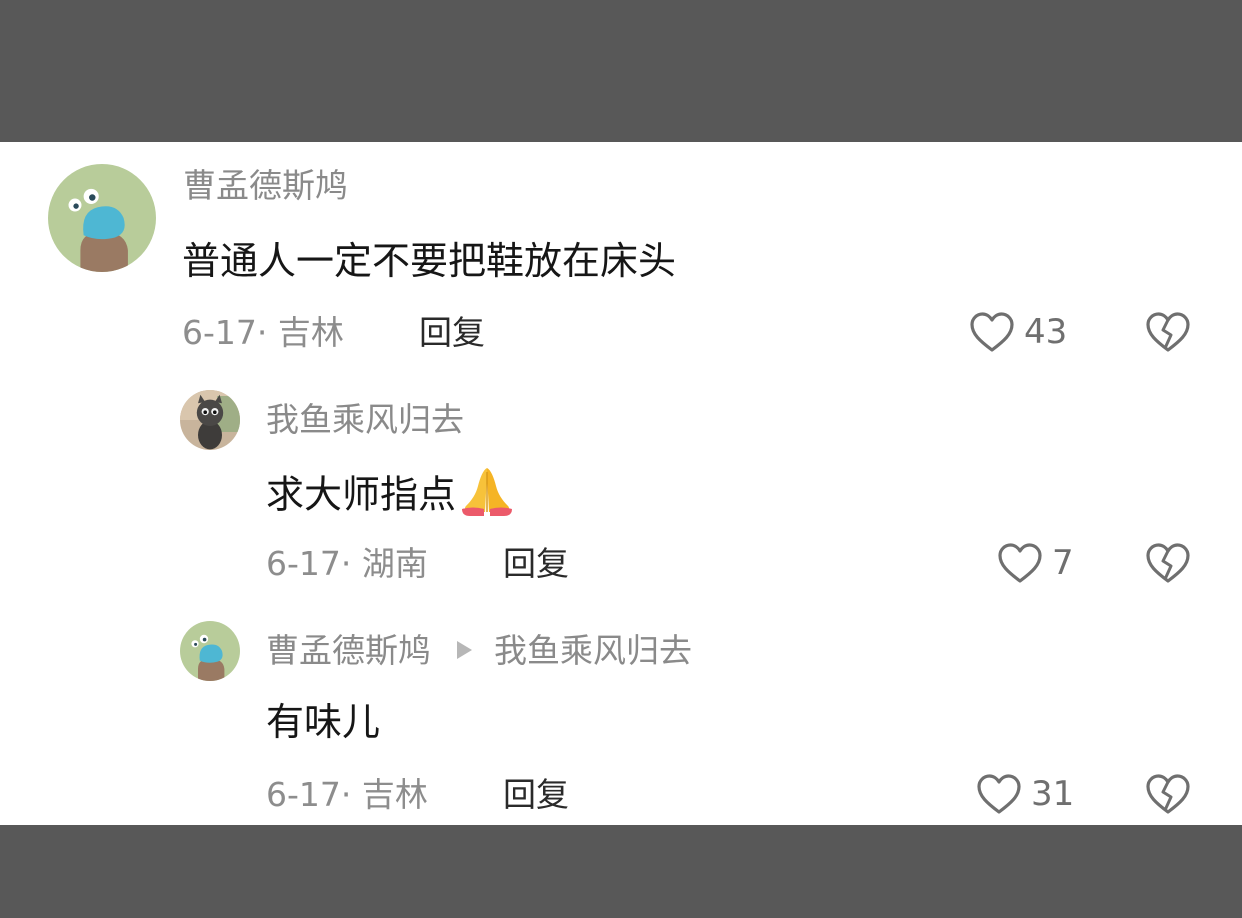  Describe the element at coordinates (394, 563) in the screenshot. I see `comment-location: 湖南` at that location.